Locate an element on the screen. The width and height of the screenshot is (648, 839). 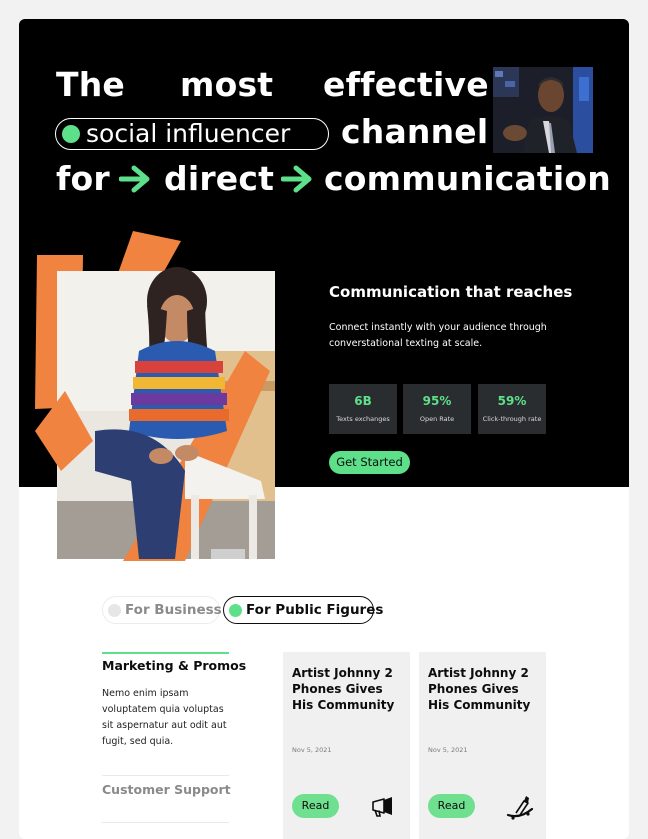
headline-word-communication: communication is located at coordinates (467, 178).